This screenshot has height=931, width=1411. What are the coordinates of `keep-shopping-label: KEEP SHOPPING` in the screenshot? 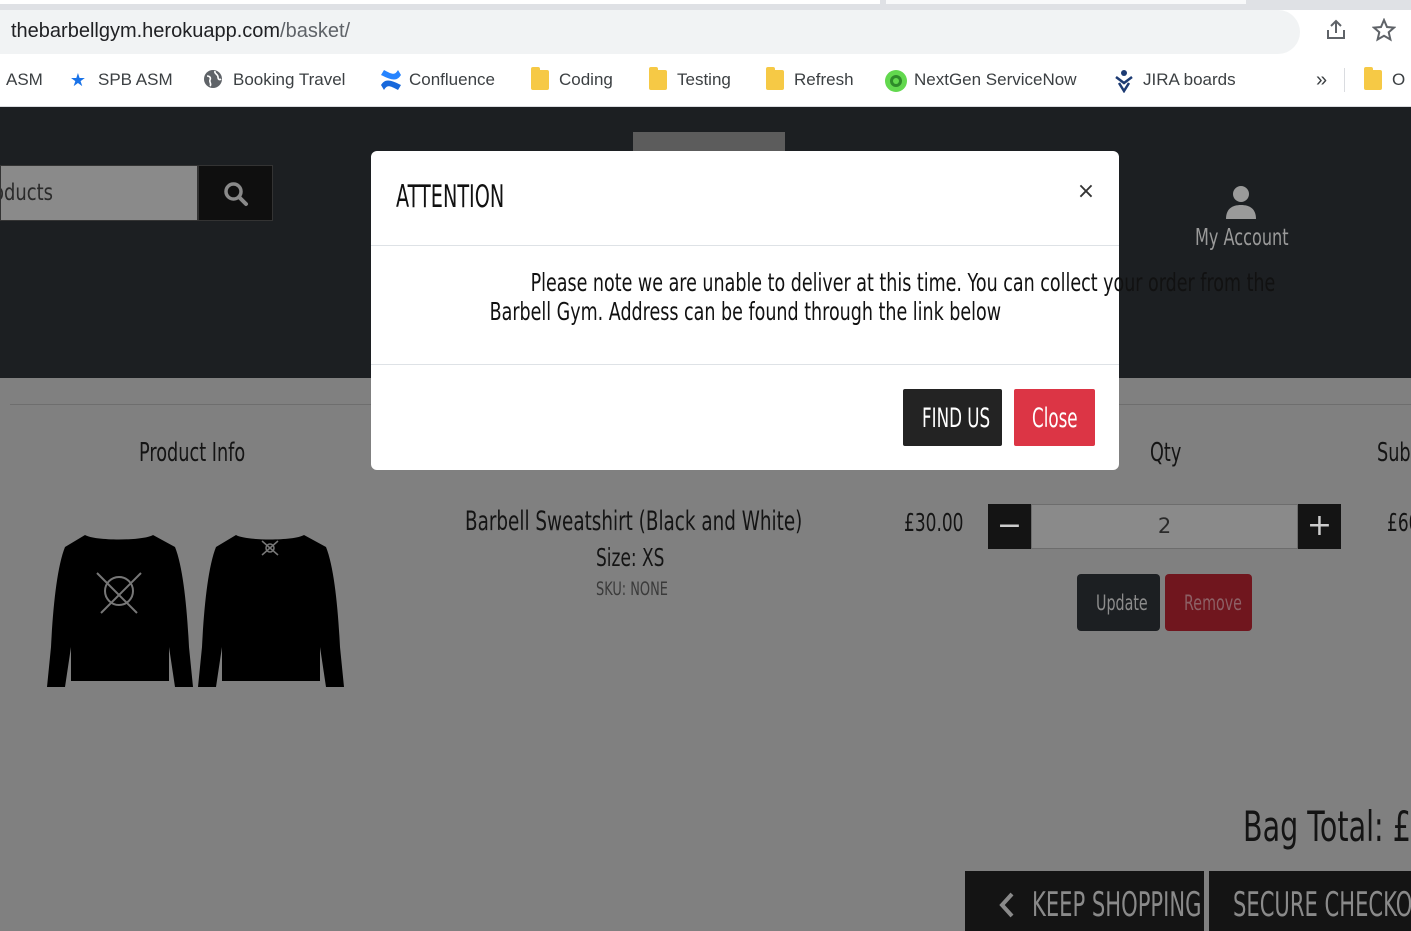 It's located at (1117, 905).